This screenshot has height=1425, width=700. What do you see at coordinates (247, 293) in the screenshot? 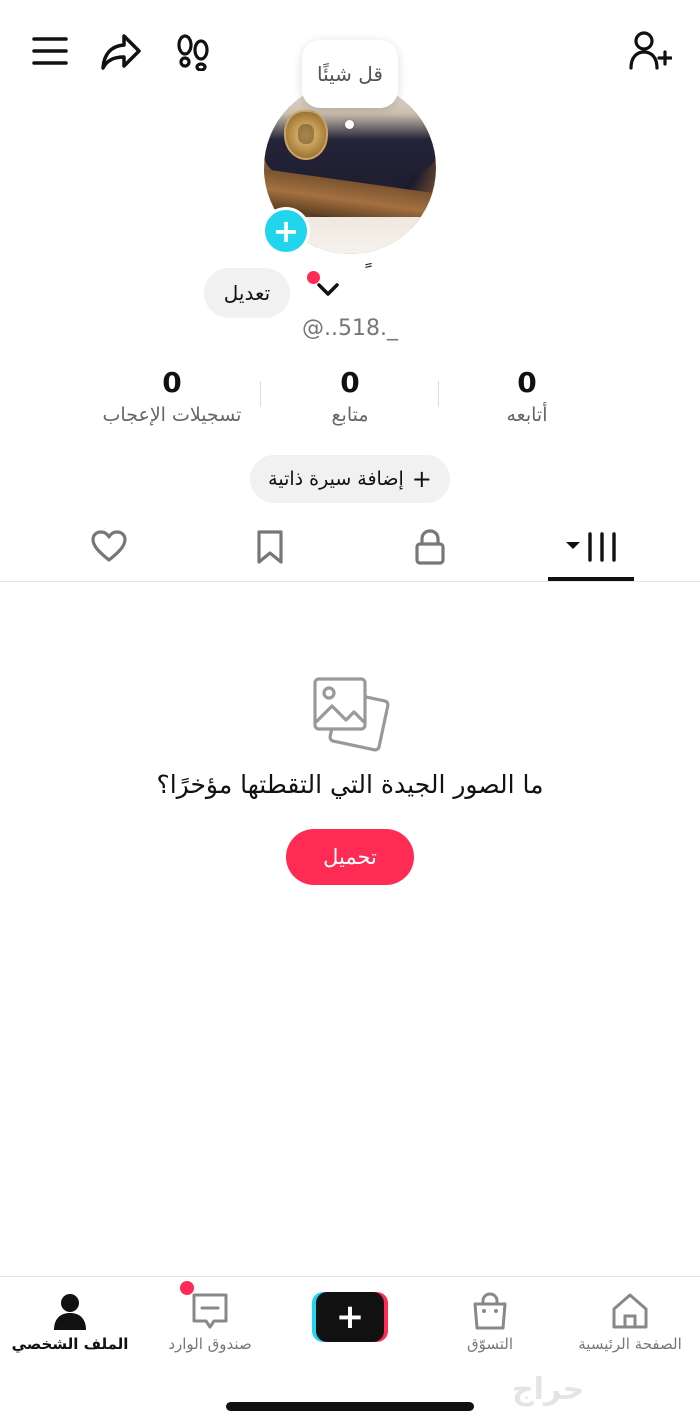
I see `edit-profile-button: تعديل` at bounding box center [247, 293].